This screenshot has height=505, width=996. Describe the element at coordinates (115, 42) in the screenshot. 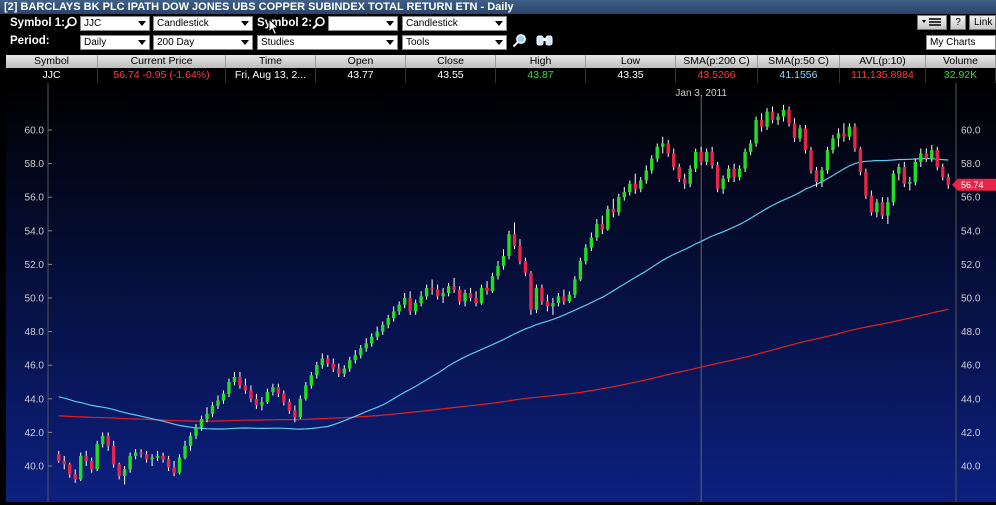

I see `period-select: Daily` at that location.